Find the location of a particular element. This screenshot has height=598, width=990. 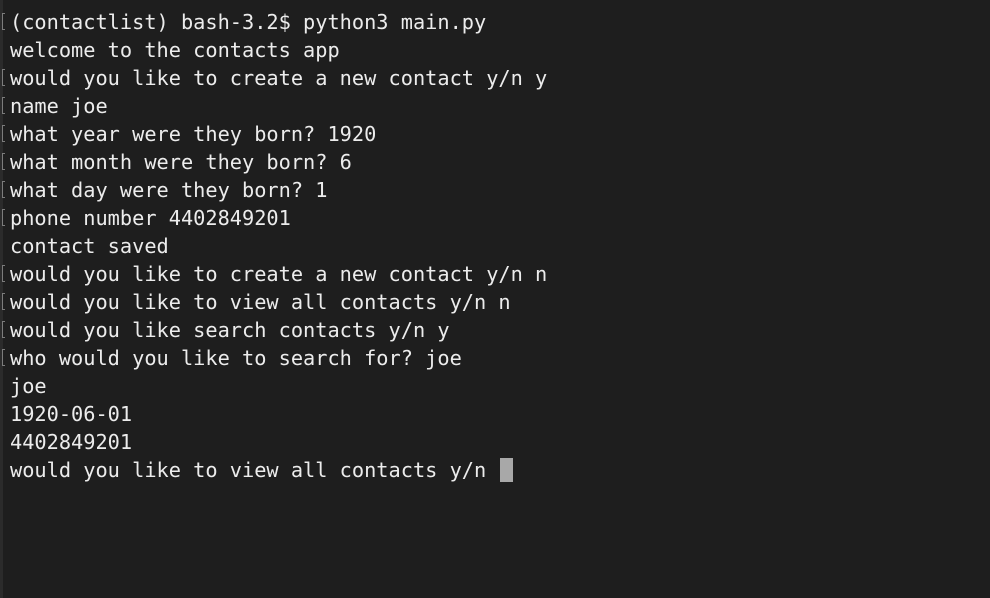

line-text: 1920-06-01 is located at coordinates (71, 414).